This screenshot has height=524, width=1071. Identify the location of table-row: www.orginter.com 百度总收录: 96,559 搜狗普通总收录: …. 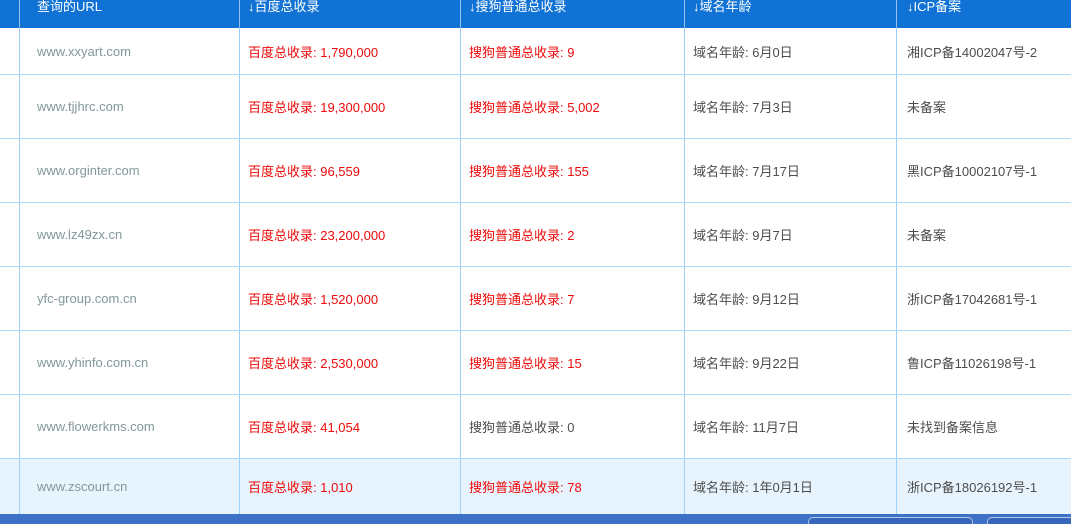
(535, 171).